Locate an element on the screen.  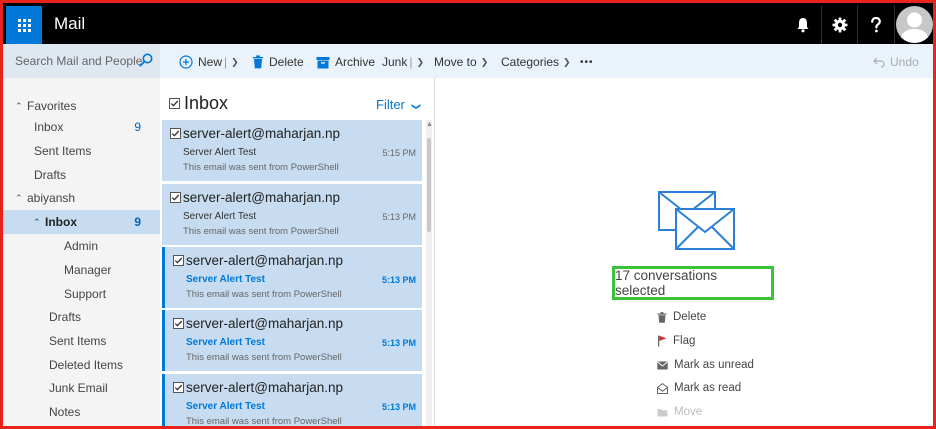
action-delete: Delete is located at coordinates (681, 317).